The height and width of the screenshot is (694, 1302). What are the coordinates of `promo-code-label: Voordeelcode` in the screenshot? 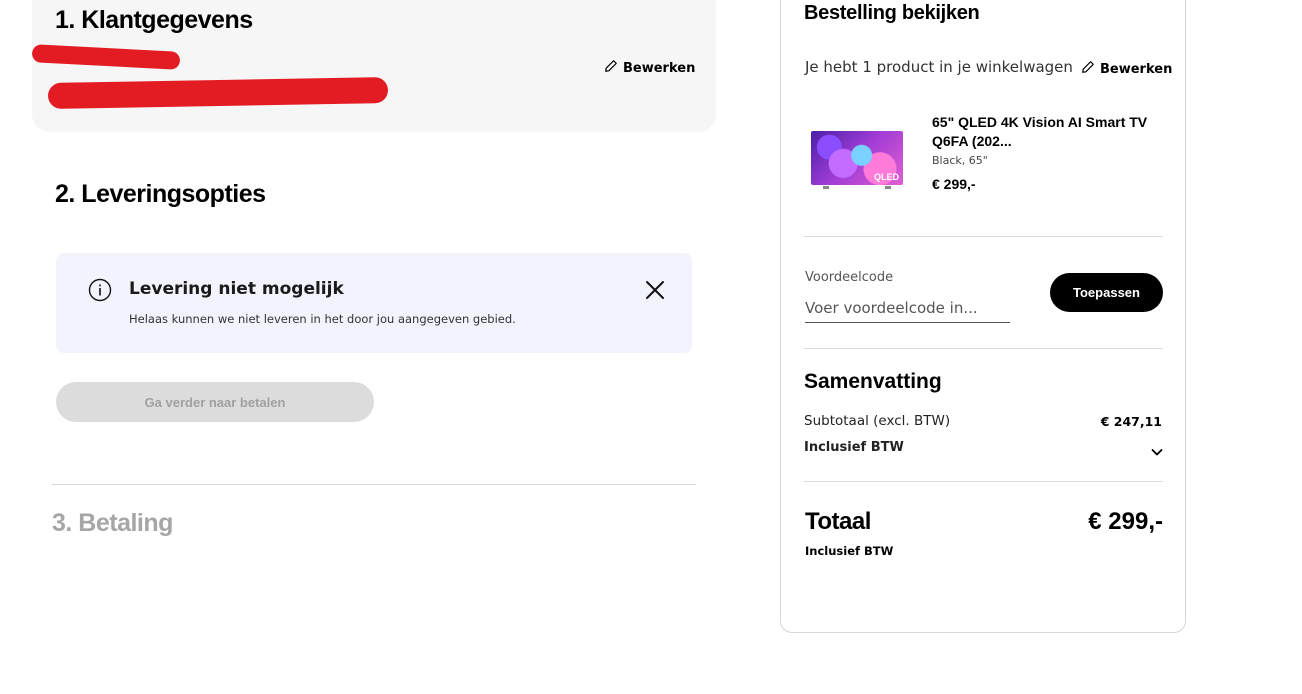 It's located at (849, 277).